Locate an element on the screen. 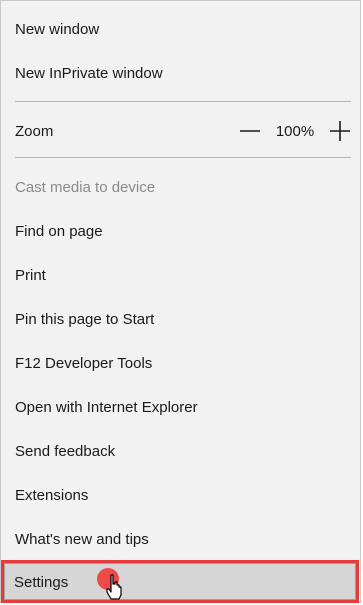 The width and height of the screenshot is (363, 605). menu-item-print: Print is located at coordinates (181, 275).